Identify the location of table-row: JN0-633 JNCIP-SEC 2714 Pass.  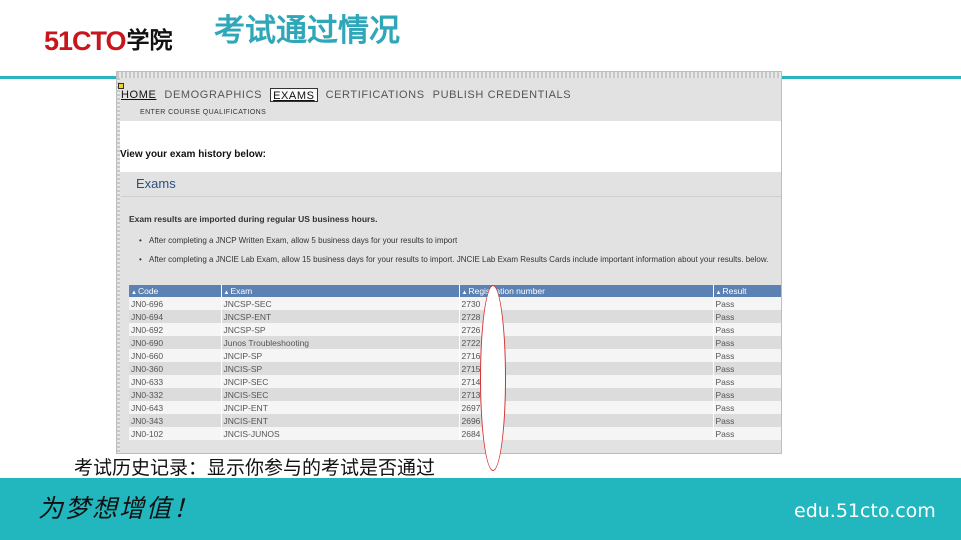
(455, 381).